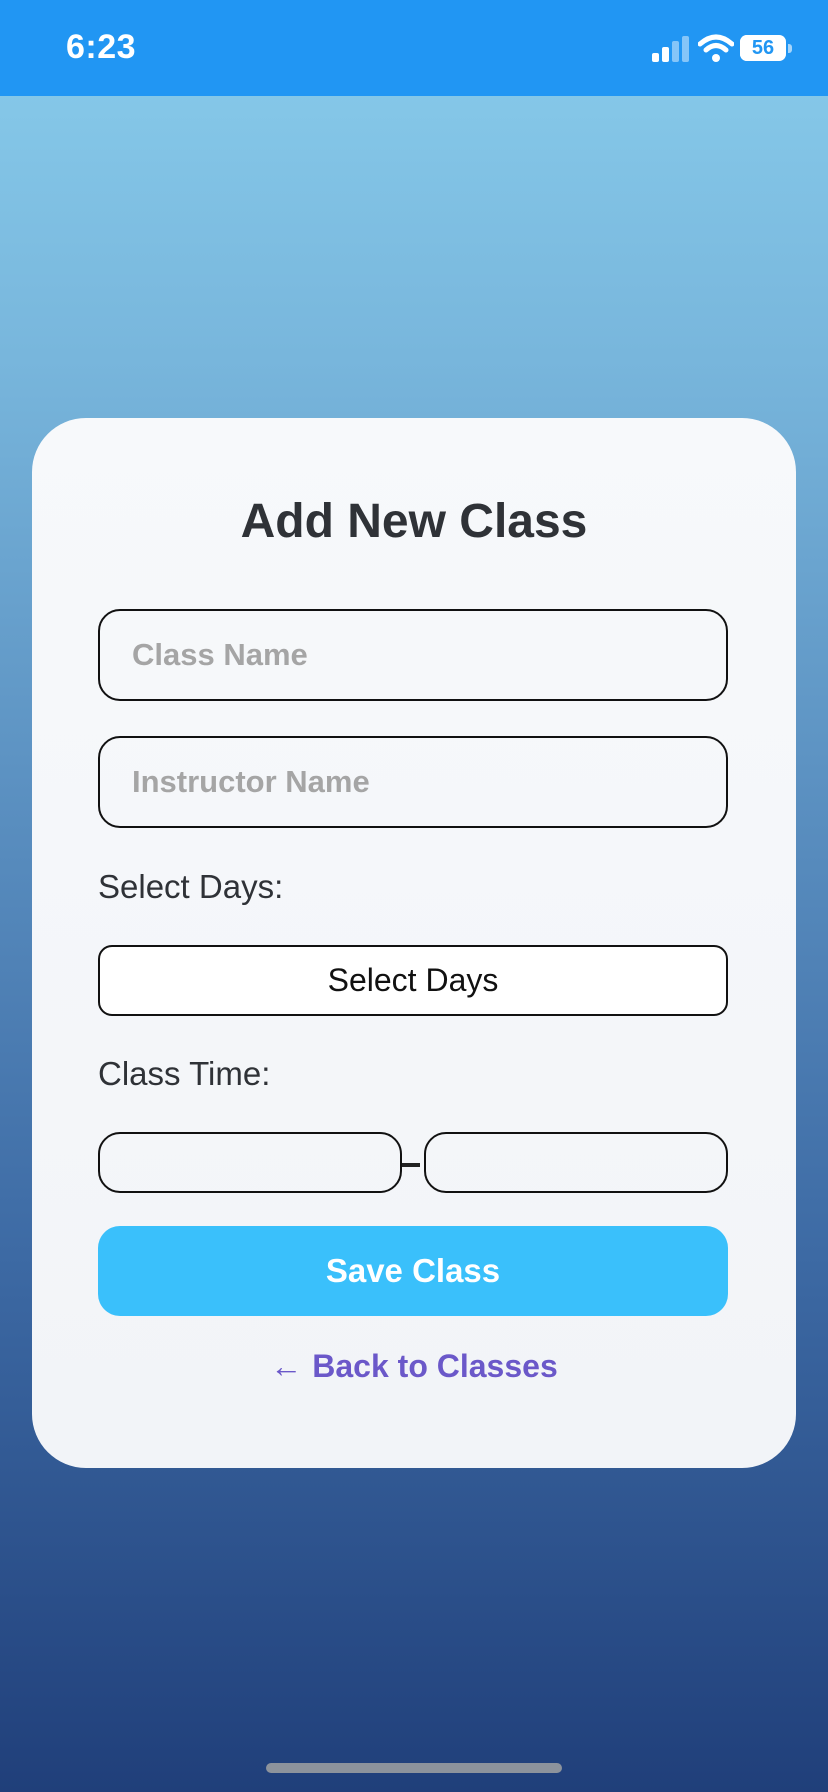  I want to click on class-name-input, so click(413, 655).